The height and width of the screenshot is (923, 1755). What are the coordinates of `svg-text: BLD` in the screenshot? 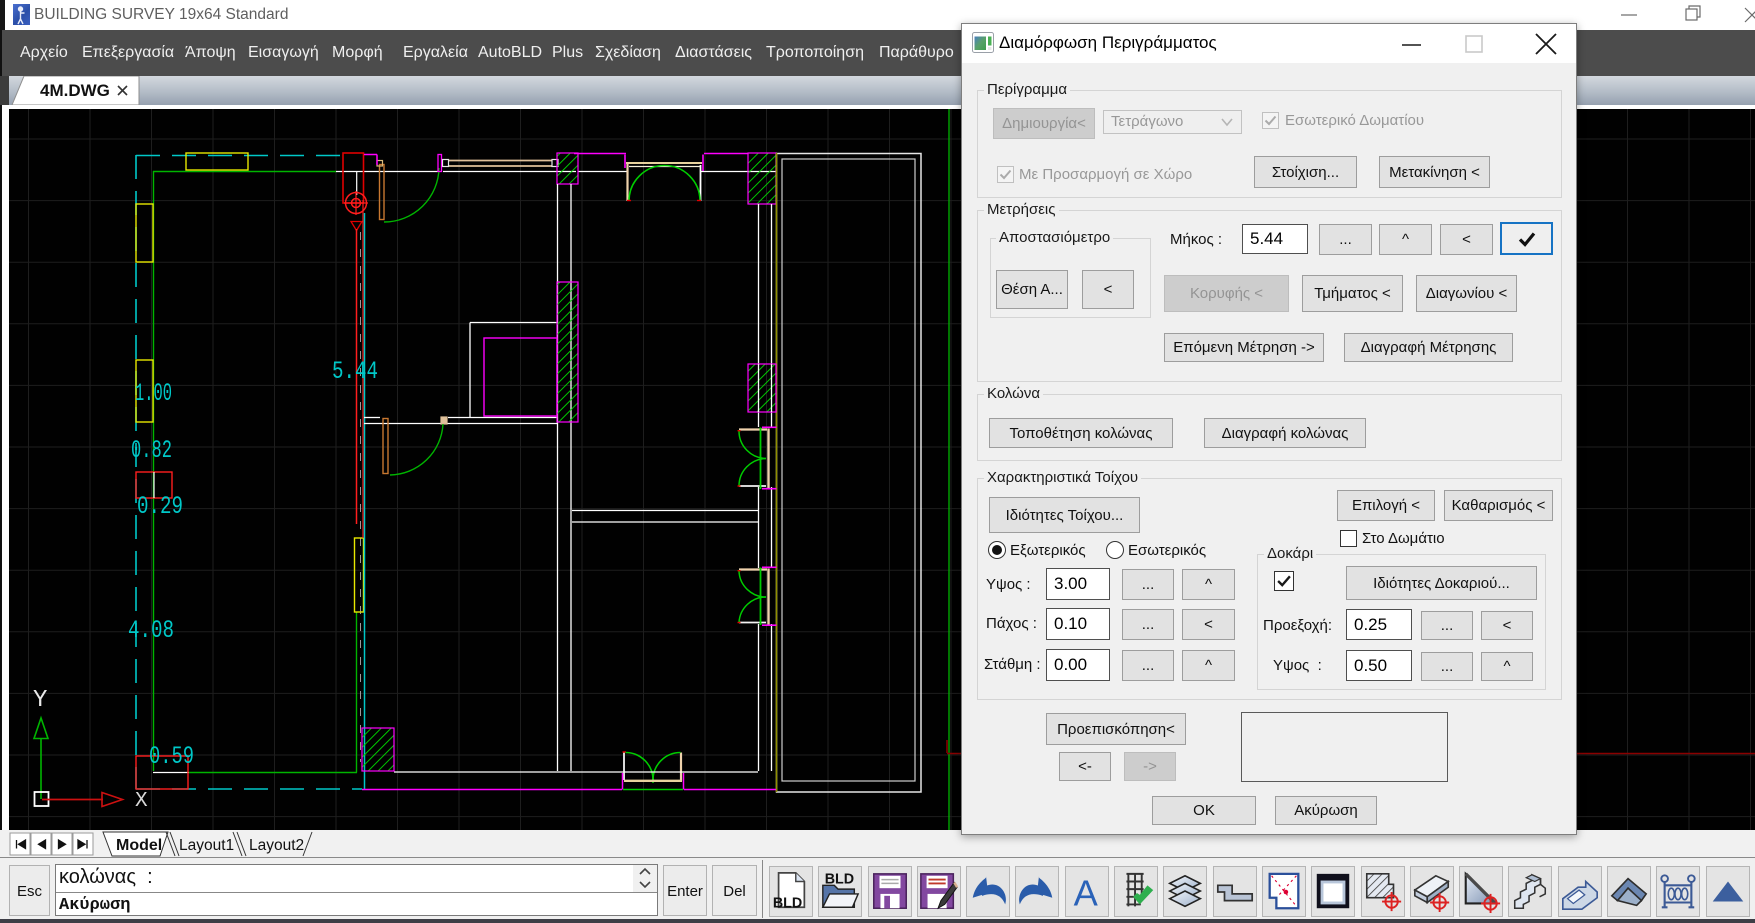 It's located at (787, 903).